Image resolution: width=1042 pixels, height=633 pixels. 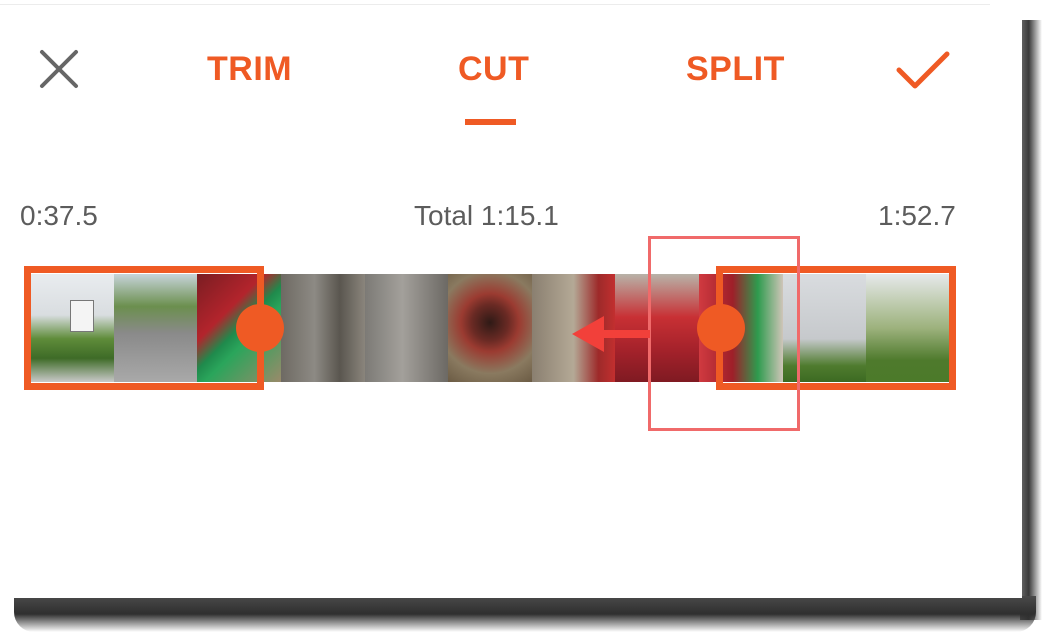 I want to click on check-icon, so click(x=923, y=70).